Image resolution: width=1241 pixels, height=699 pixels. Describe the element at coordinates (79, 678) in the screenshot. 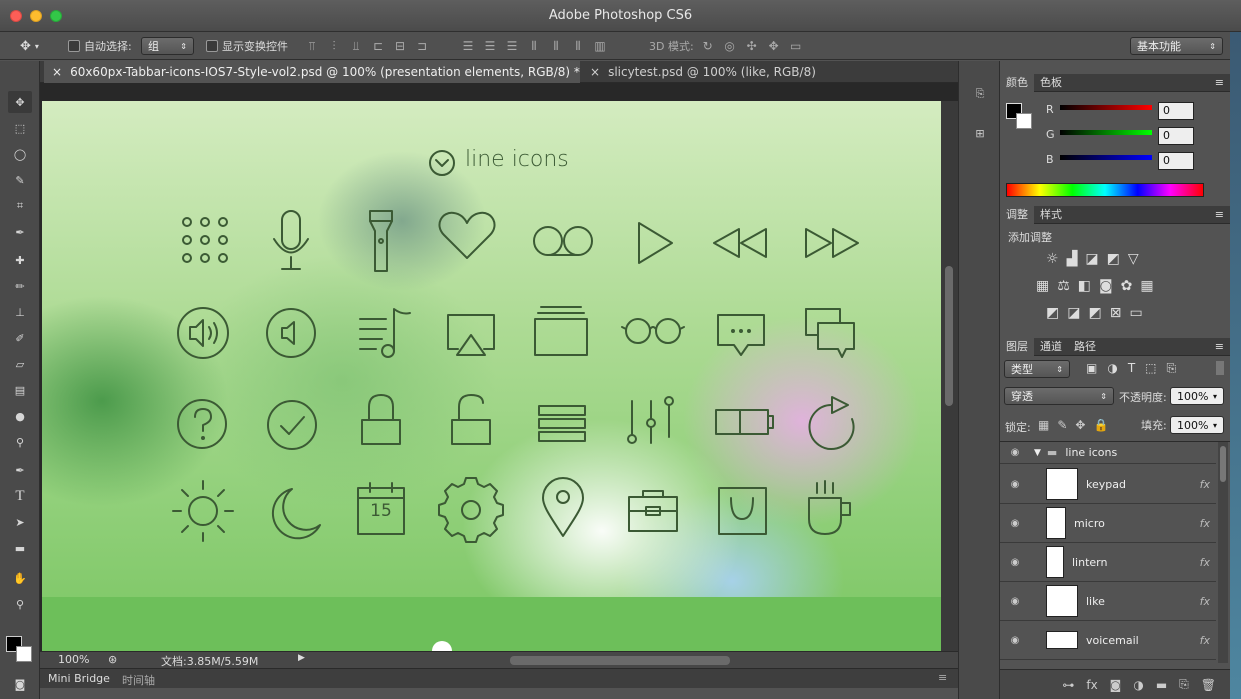

I see `mini-bridge-tab: Mini Bridge` at that location.